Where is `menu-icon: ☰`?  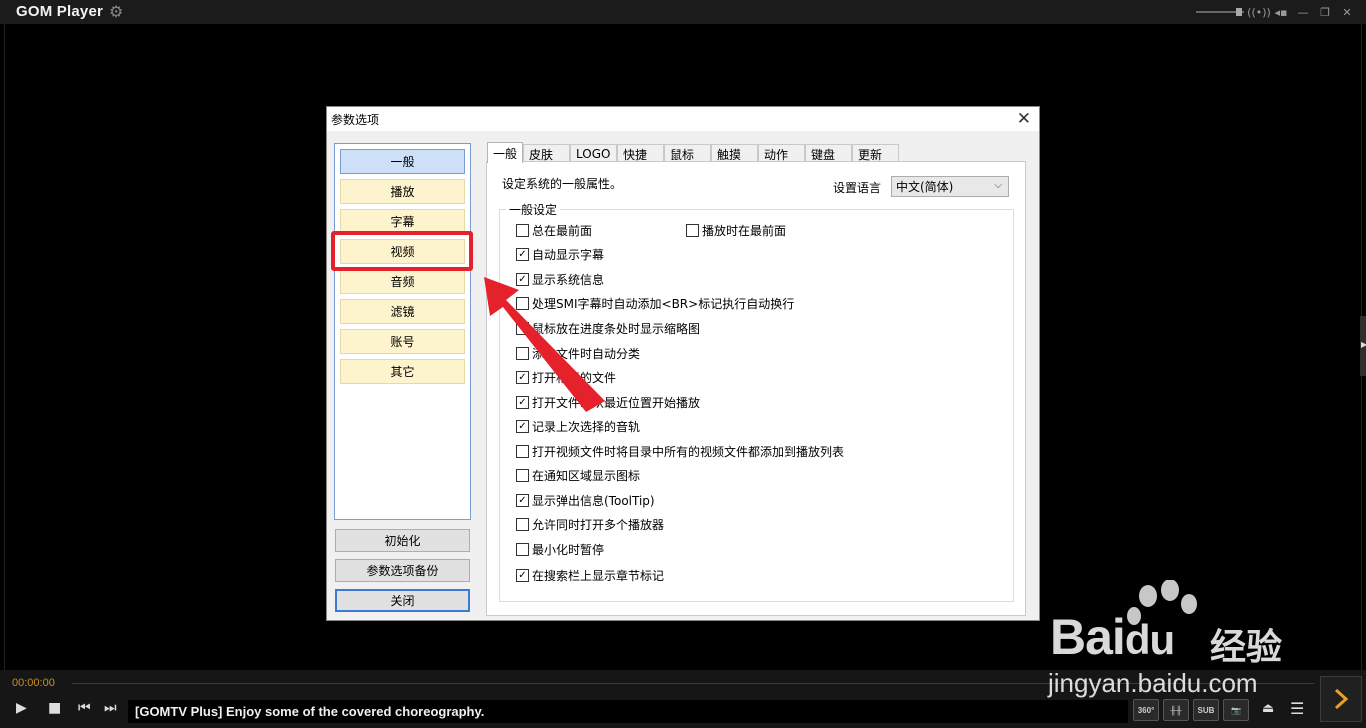 menu-icon: ☰ is located at coordinates (1297, 708).